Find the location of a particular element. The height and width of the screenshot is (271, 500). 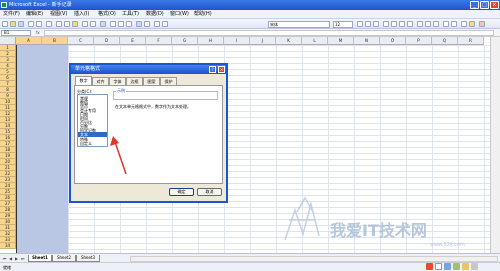

annotation-arrow-icon is located at coordinates (118, 155).